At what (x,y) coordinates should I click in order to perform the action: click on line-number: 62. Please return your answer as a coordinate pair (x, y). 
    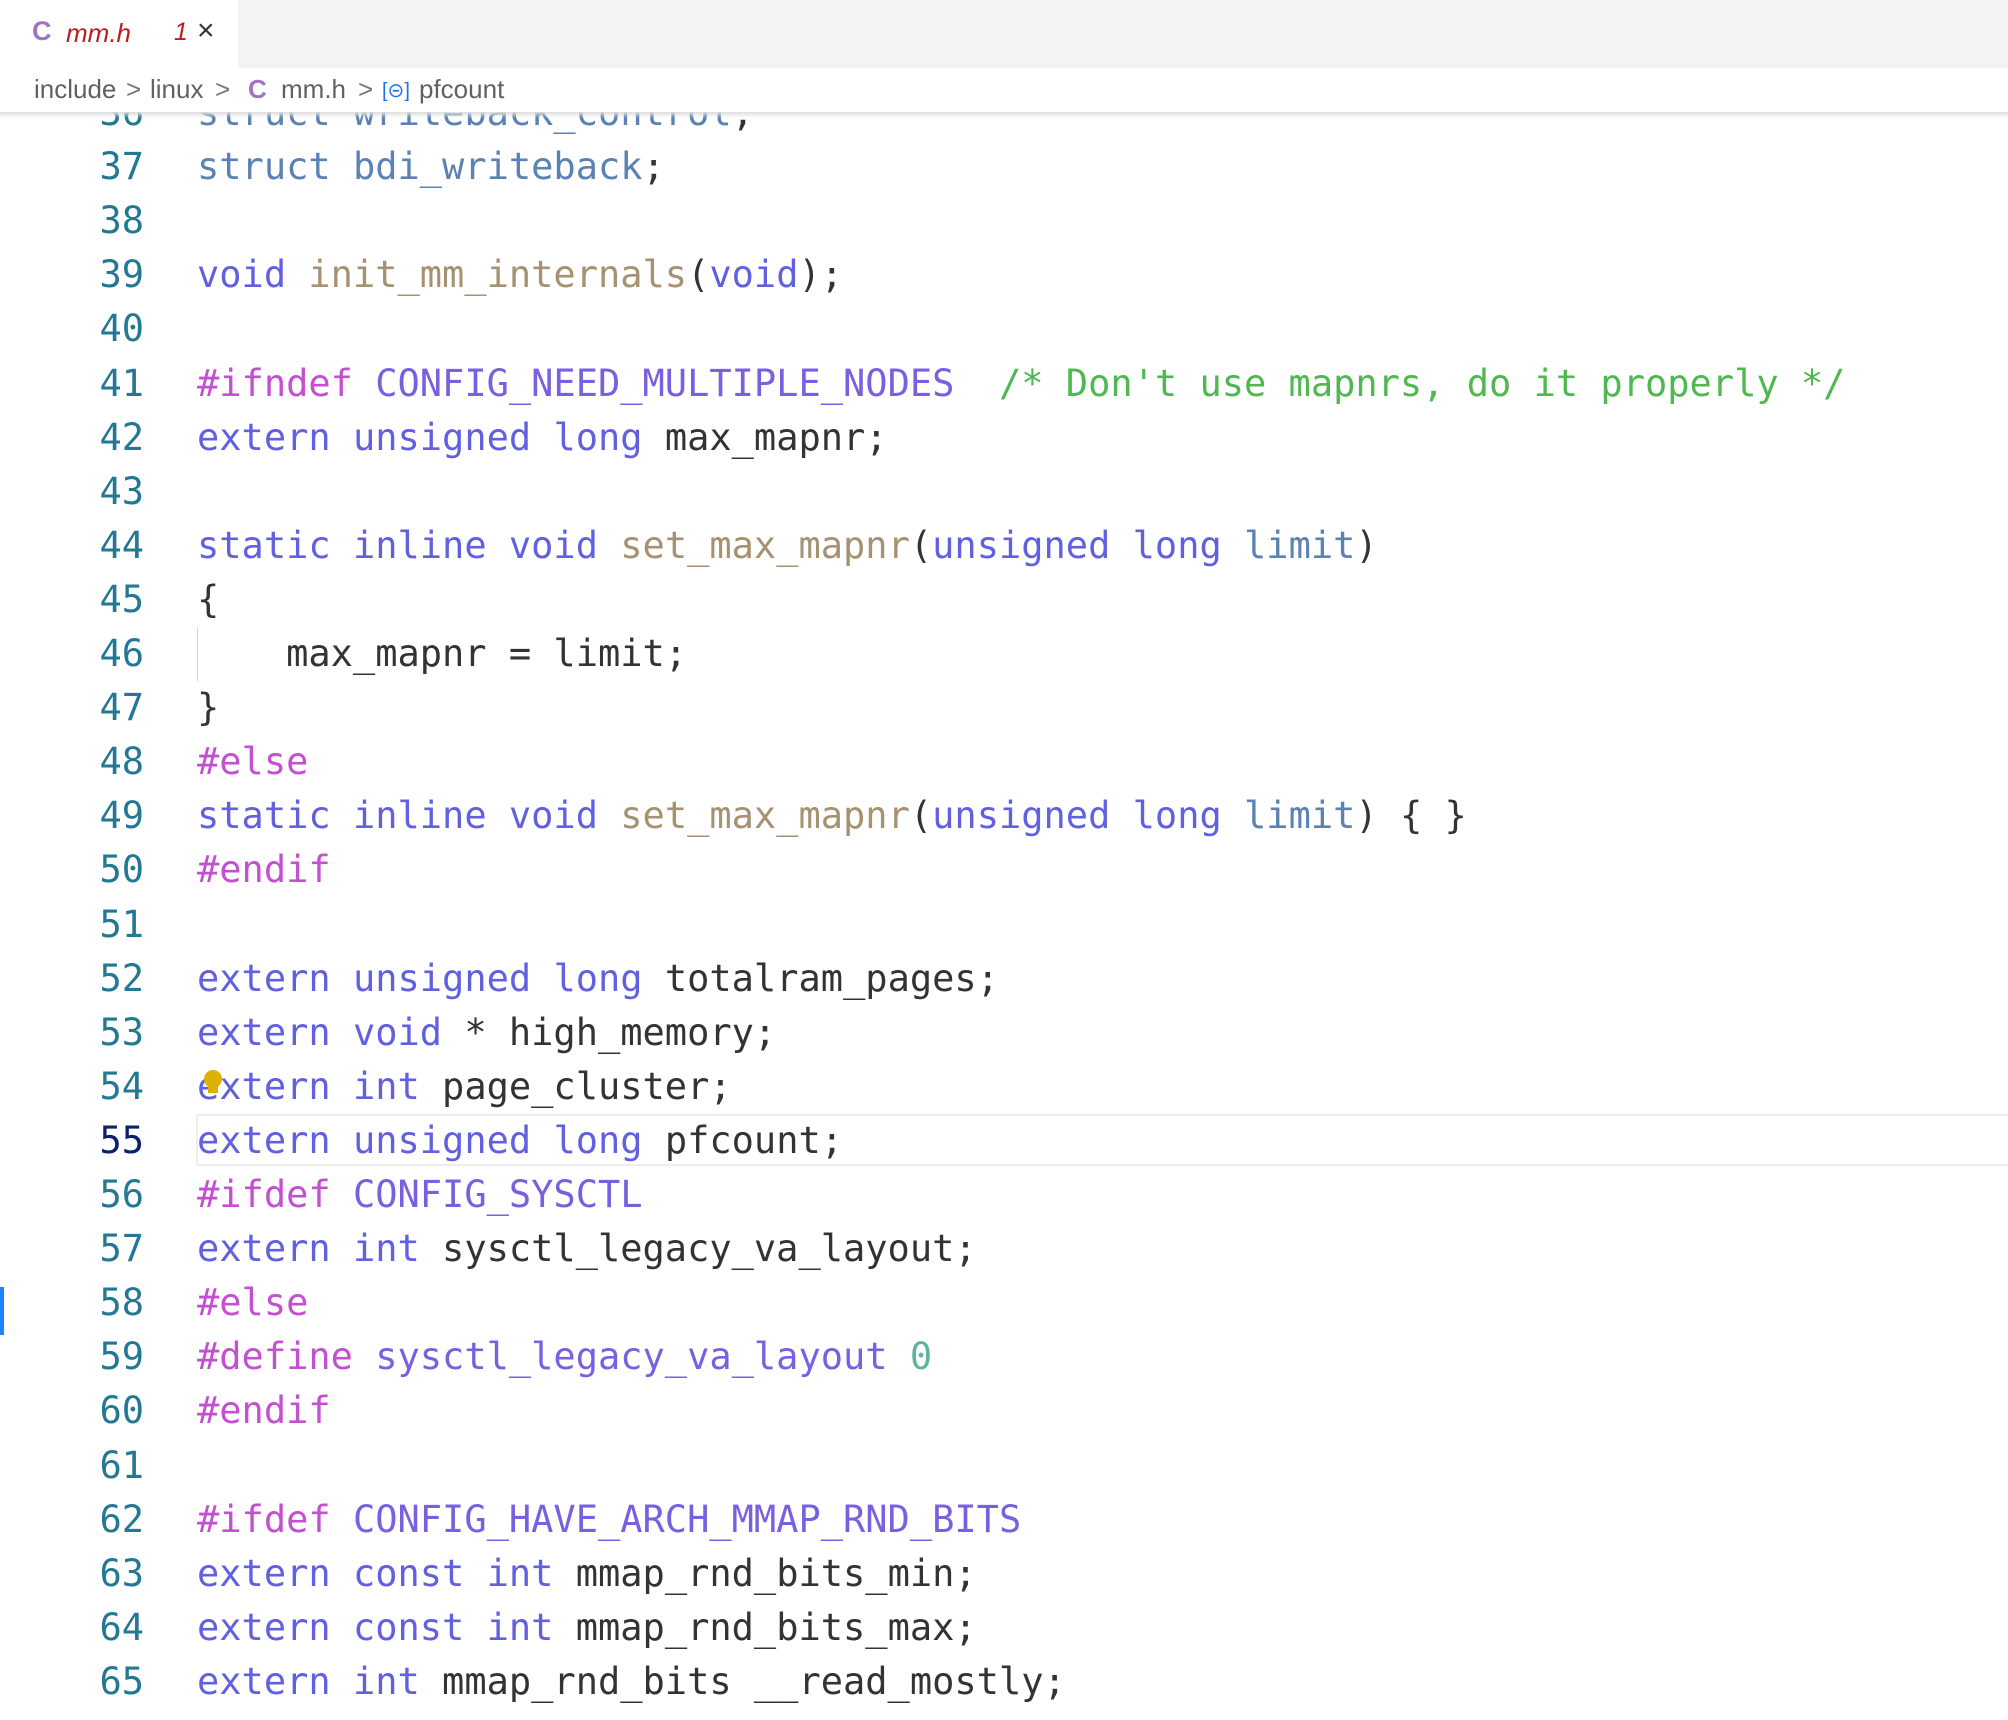
    Looking at the image, I should click on (121, 1519).